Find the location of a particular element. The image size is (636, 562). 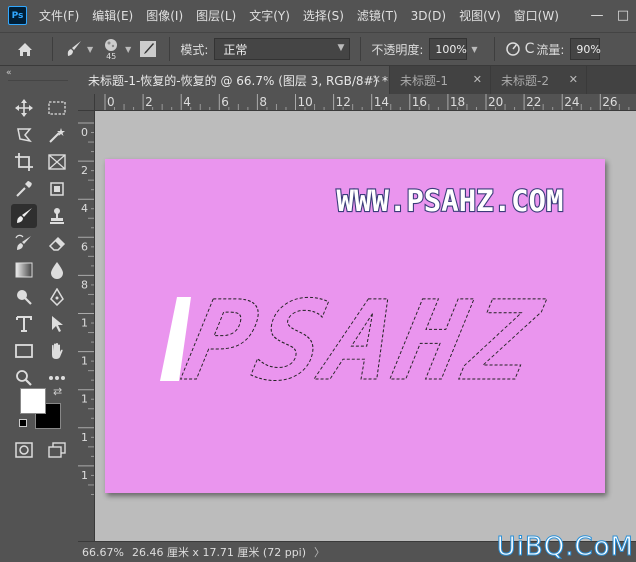

menu-image: 图像(I) is located at coordinates (164, 15).